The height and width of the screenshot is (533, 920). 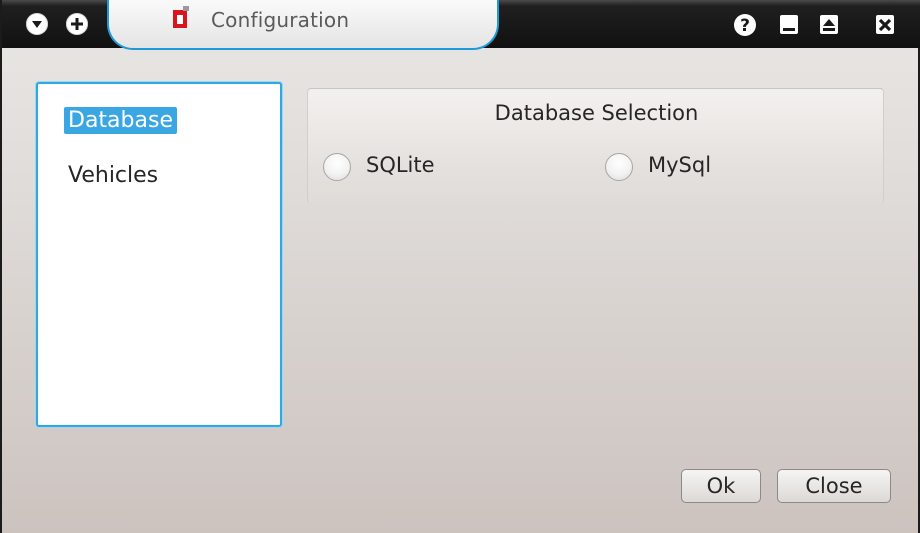 I want to click on minimize-icon, so click(x=789, y=25).